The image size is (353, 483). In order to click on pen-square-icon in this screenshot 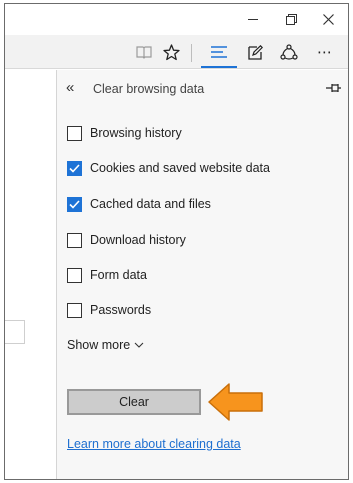, I will do `click(255, 52)`.